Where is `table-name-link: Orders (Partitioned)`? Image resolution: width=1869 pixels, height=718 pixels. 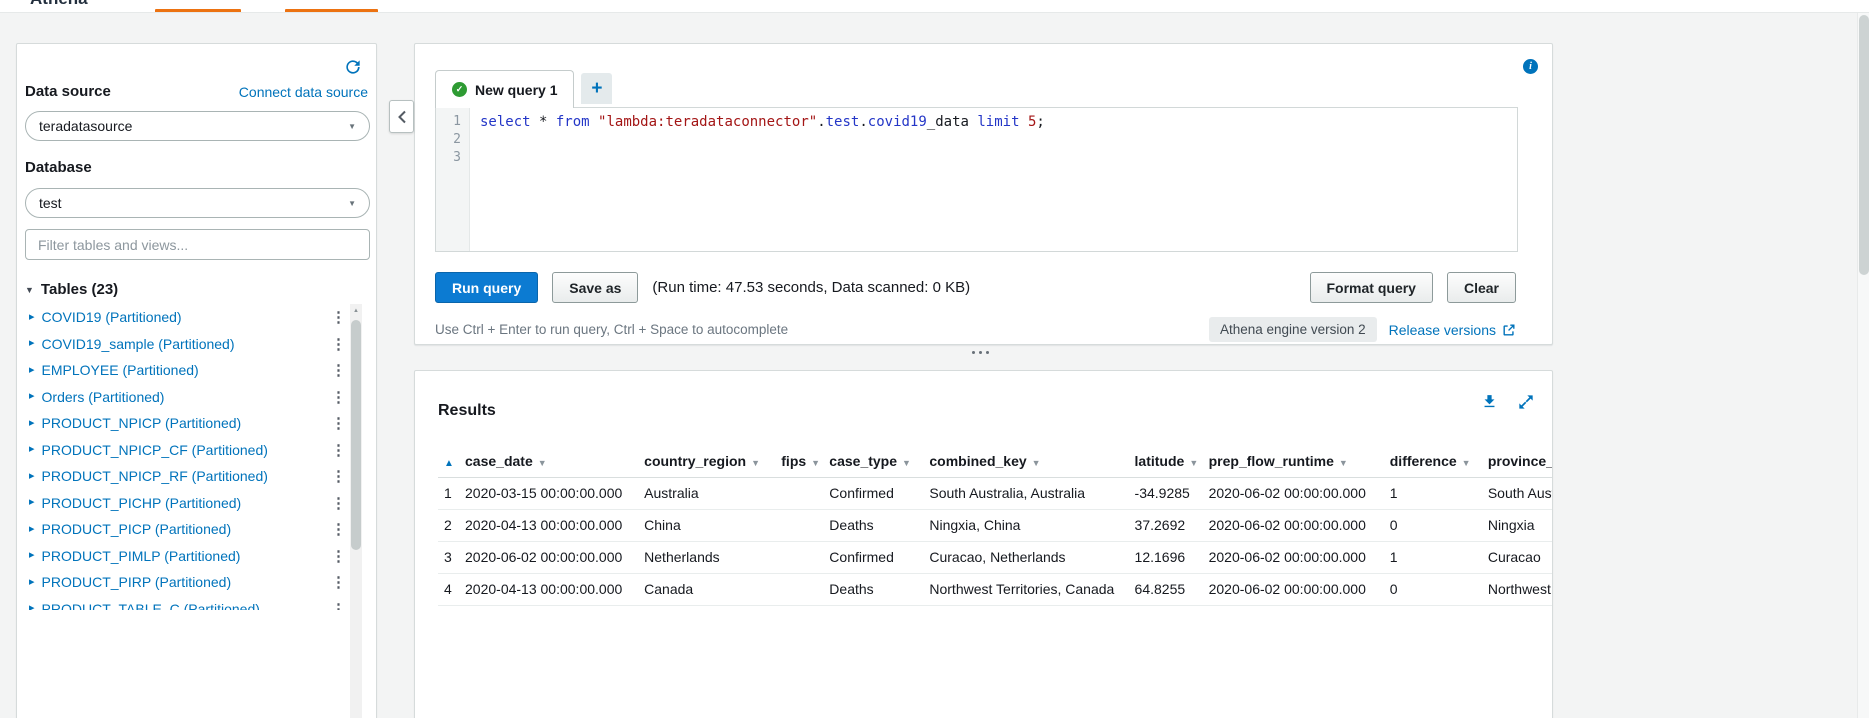
table-name-link: Orders (Partitioned) is located at coordinates (103, 397).